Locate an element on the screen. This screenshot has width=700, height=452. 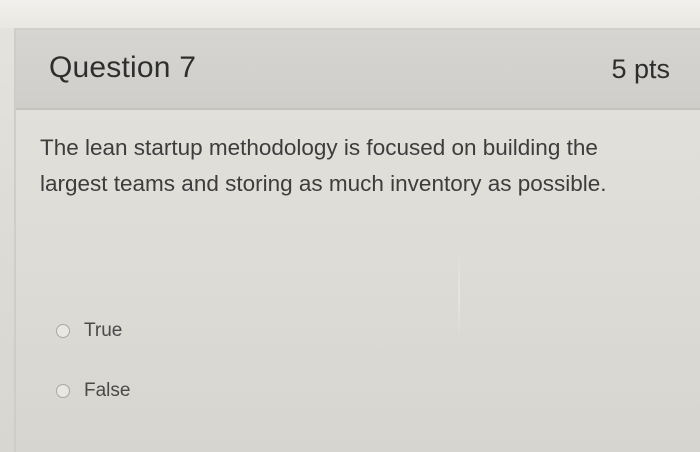
answer-label-false: False is located at coordinates (107, 390).